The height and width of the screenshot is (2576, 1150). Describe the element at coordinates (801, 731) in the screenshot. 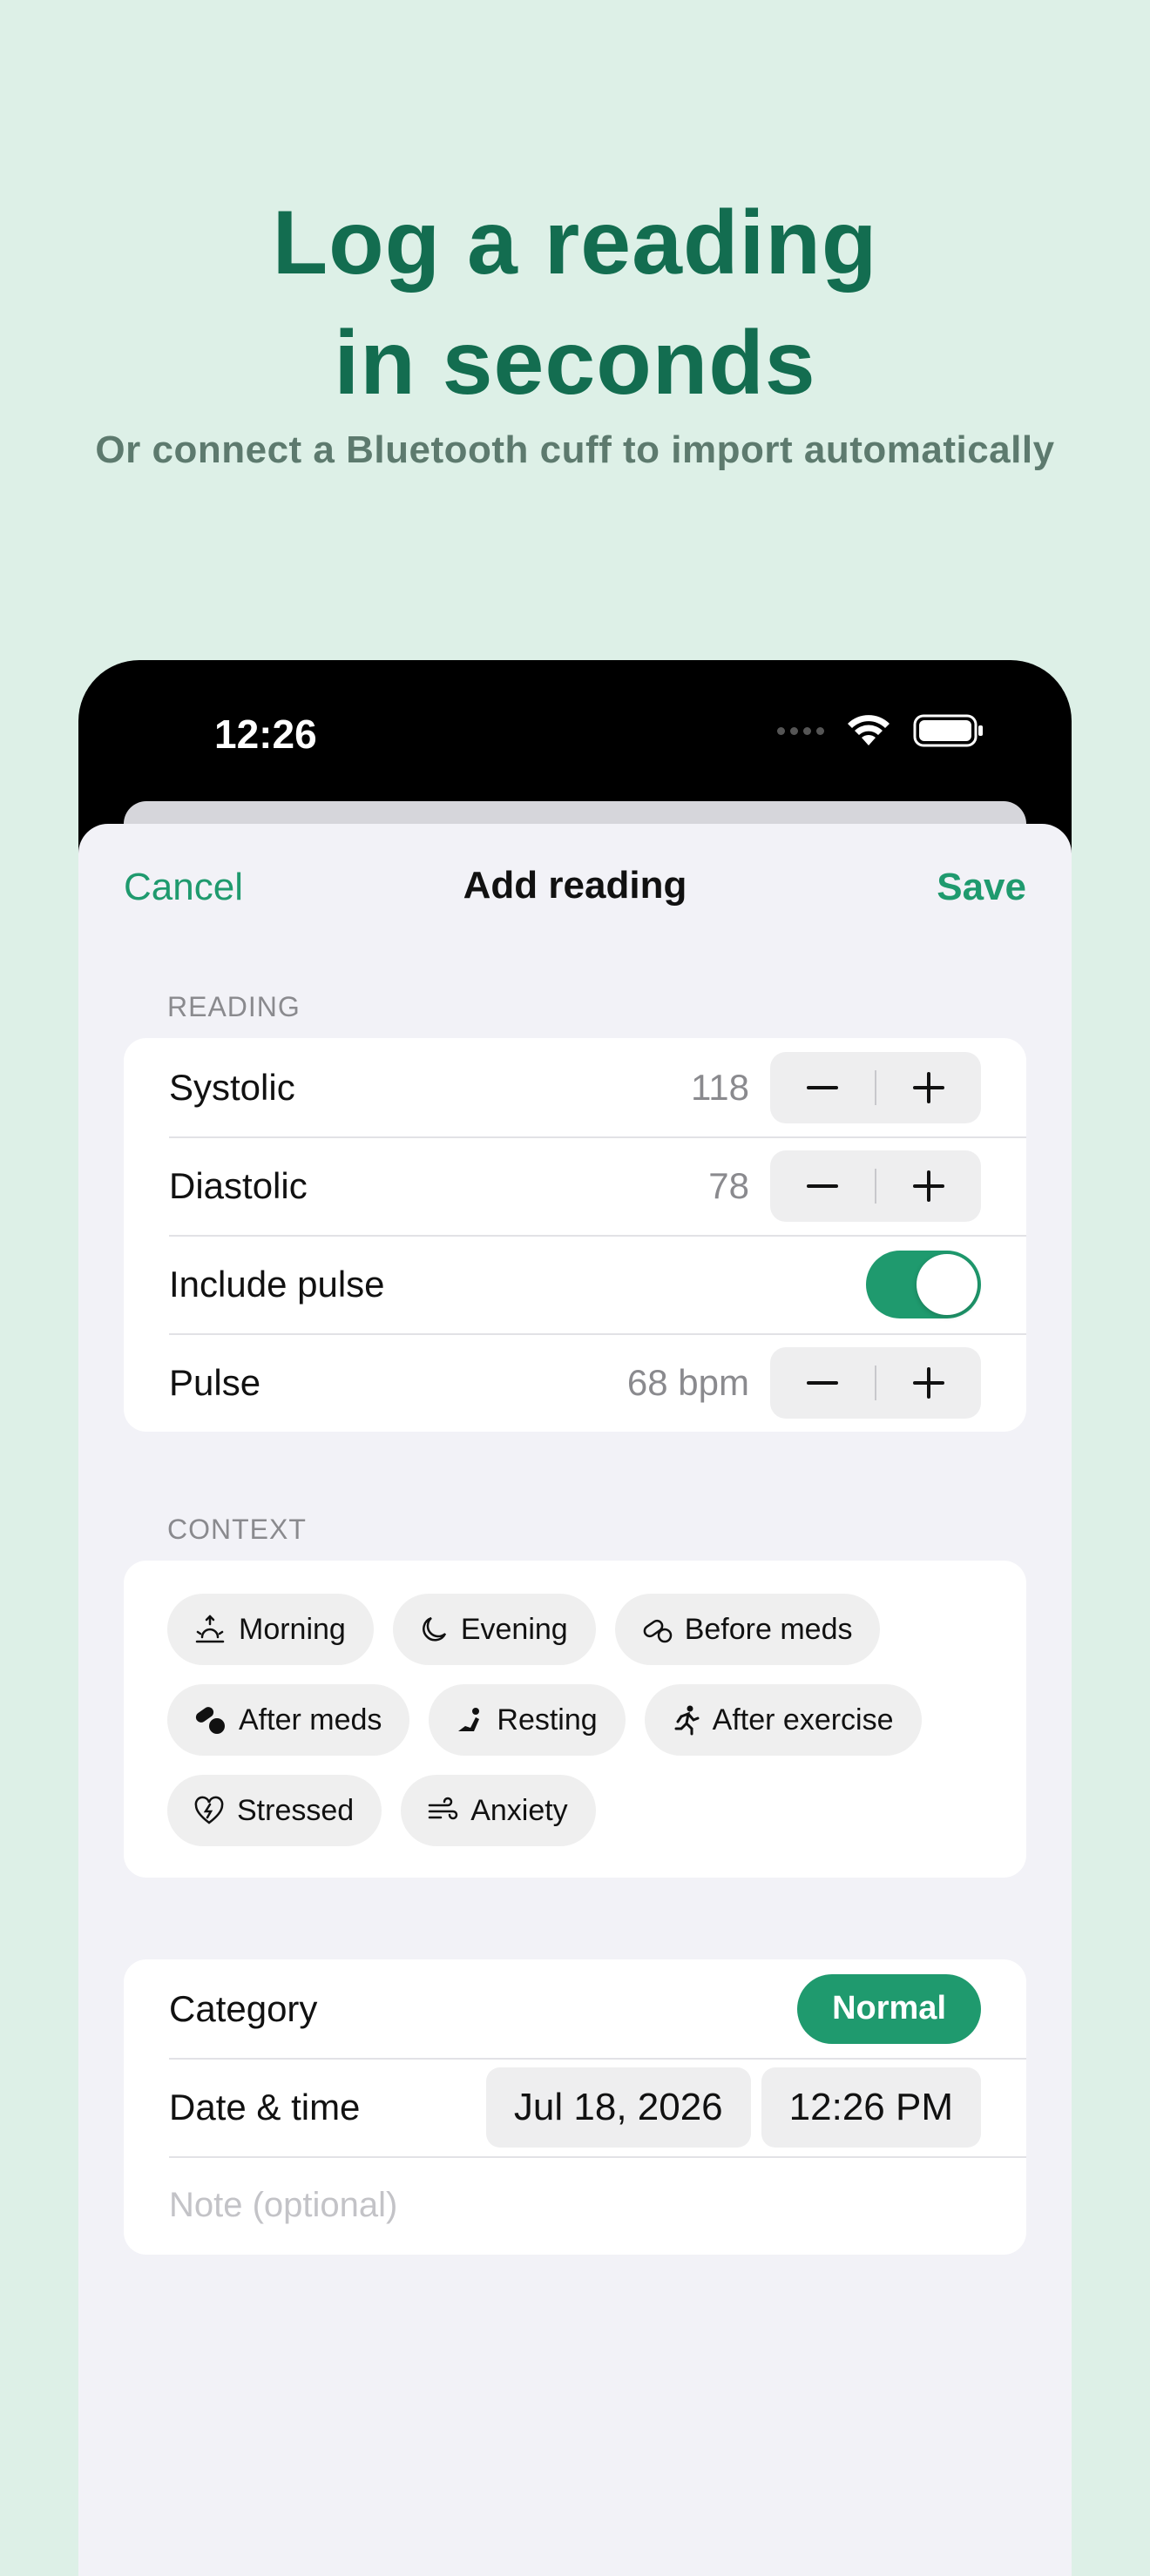

I see `cellular-signal-icon` at that location.